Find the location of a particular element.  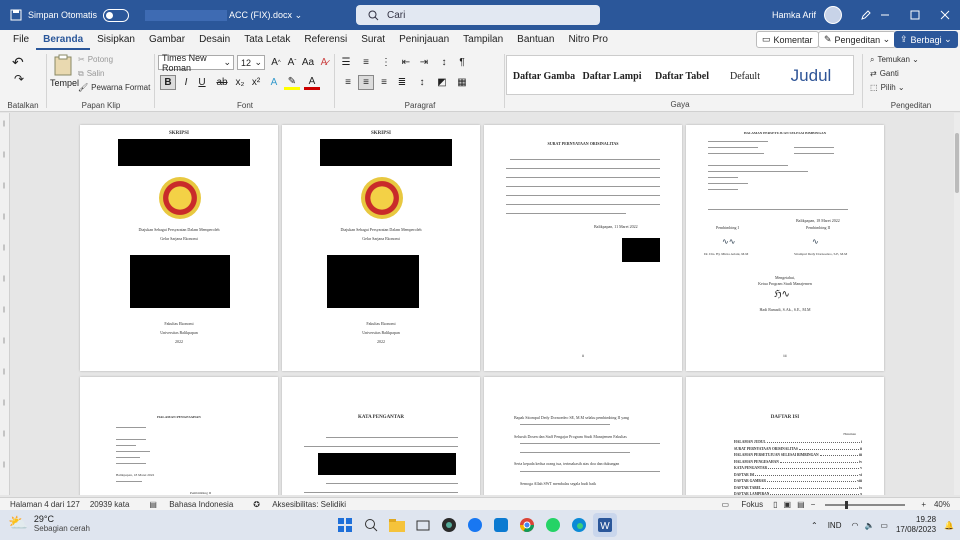

undo-icon: ↶ is located at coordinates (18, 62).